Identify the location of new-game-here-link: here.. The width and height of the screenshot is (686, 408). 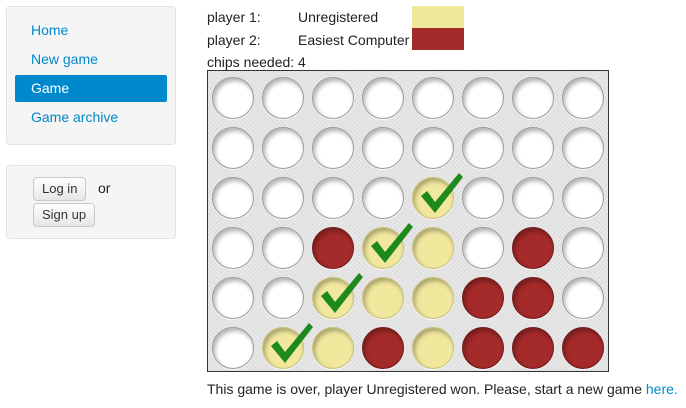
(662, 389).